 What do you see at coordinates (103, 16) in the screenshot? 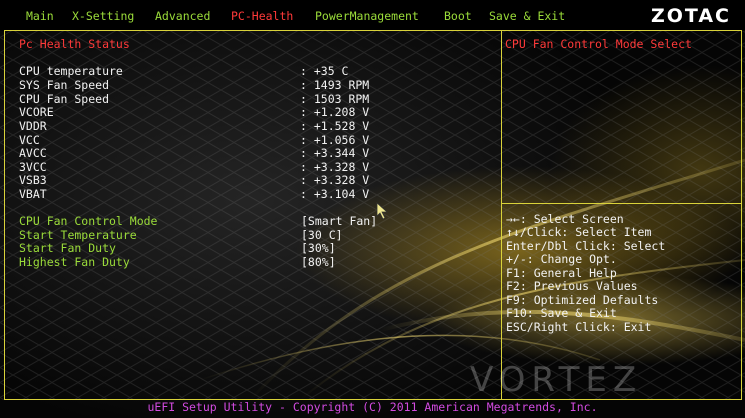
I see `menu-tab-x-setting: X-Setting` at bounding box center [103, 16].